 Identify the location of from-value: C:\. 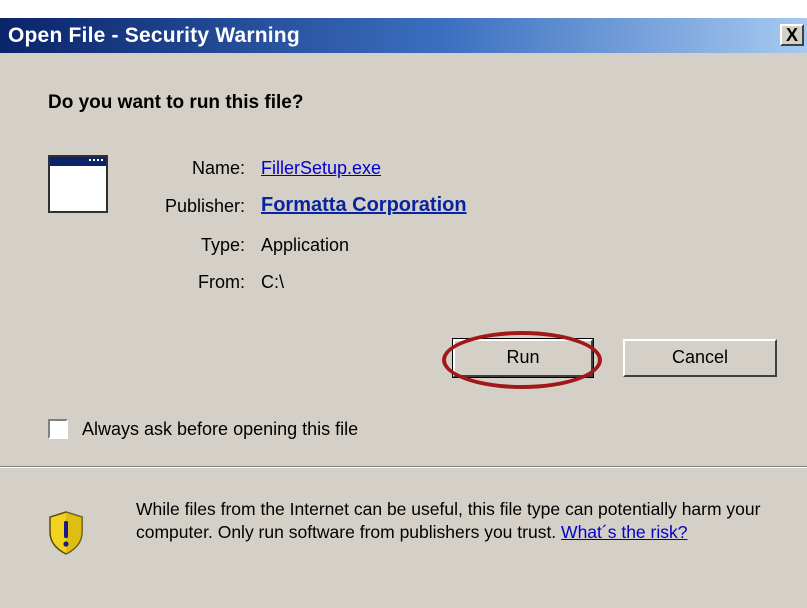
(273, 282).